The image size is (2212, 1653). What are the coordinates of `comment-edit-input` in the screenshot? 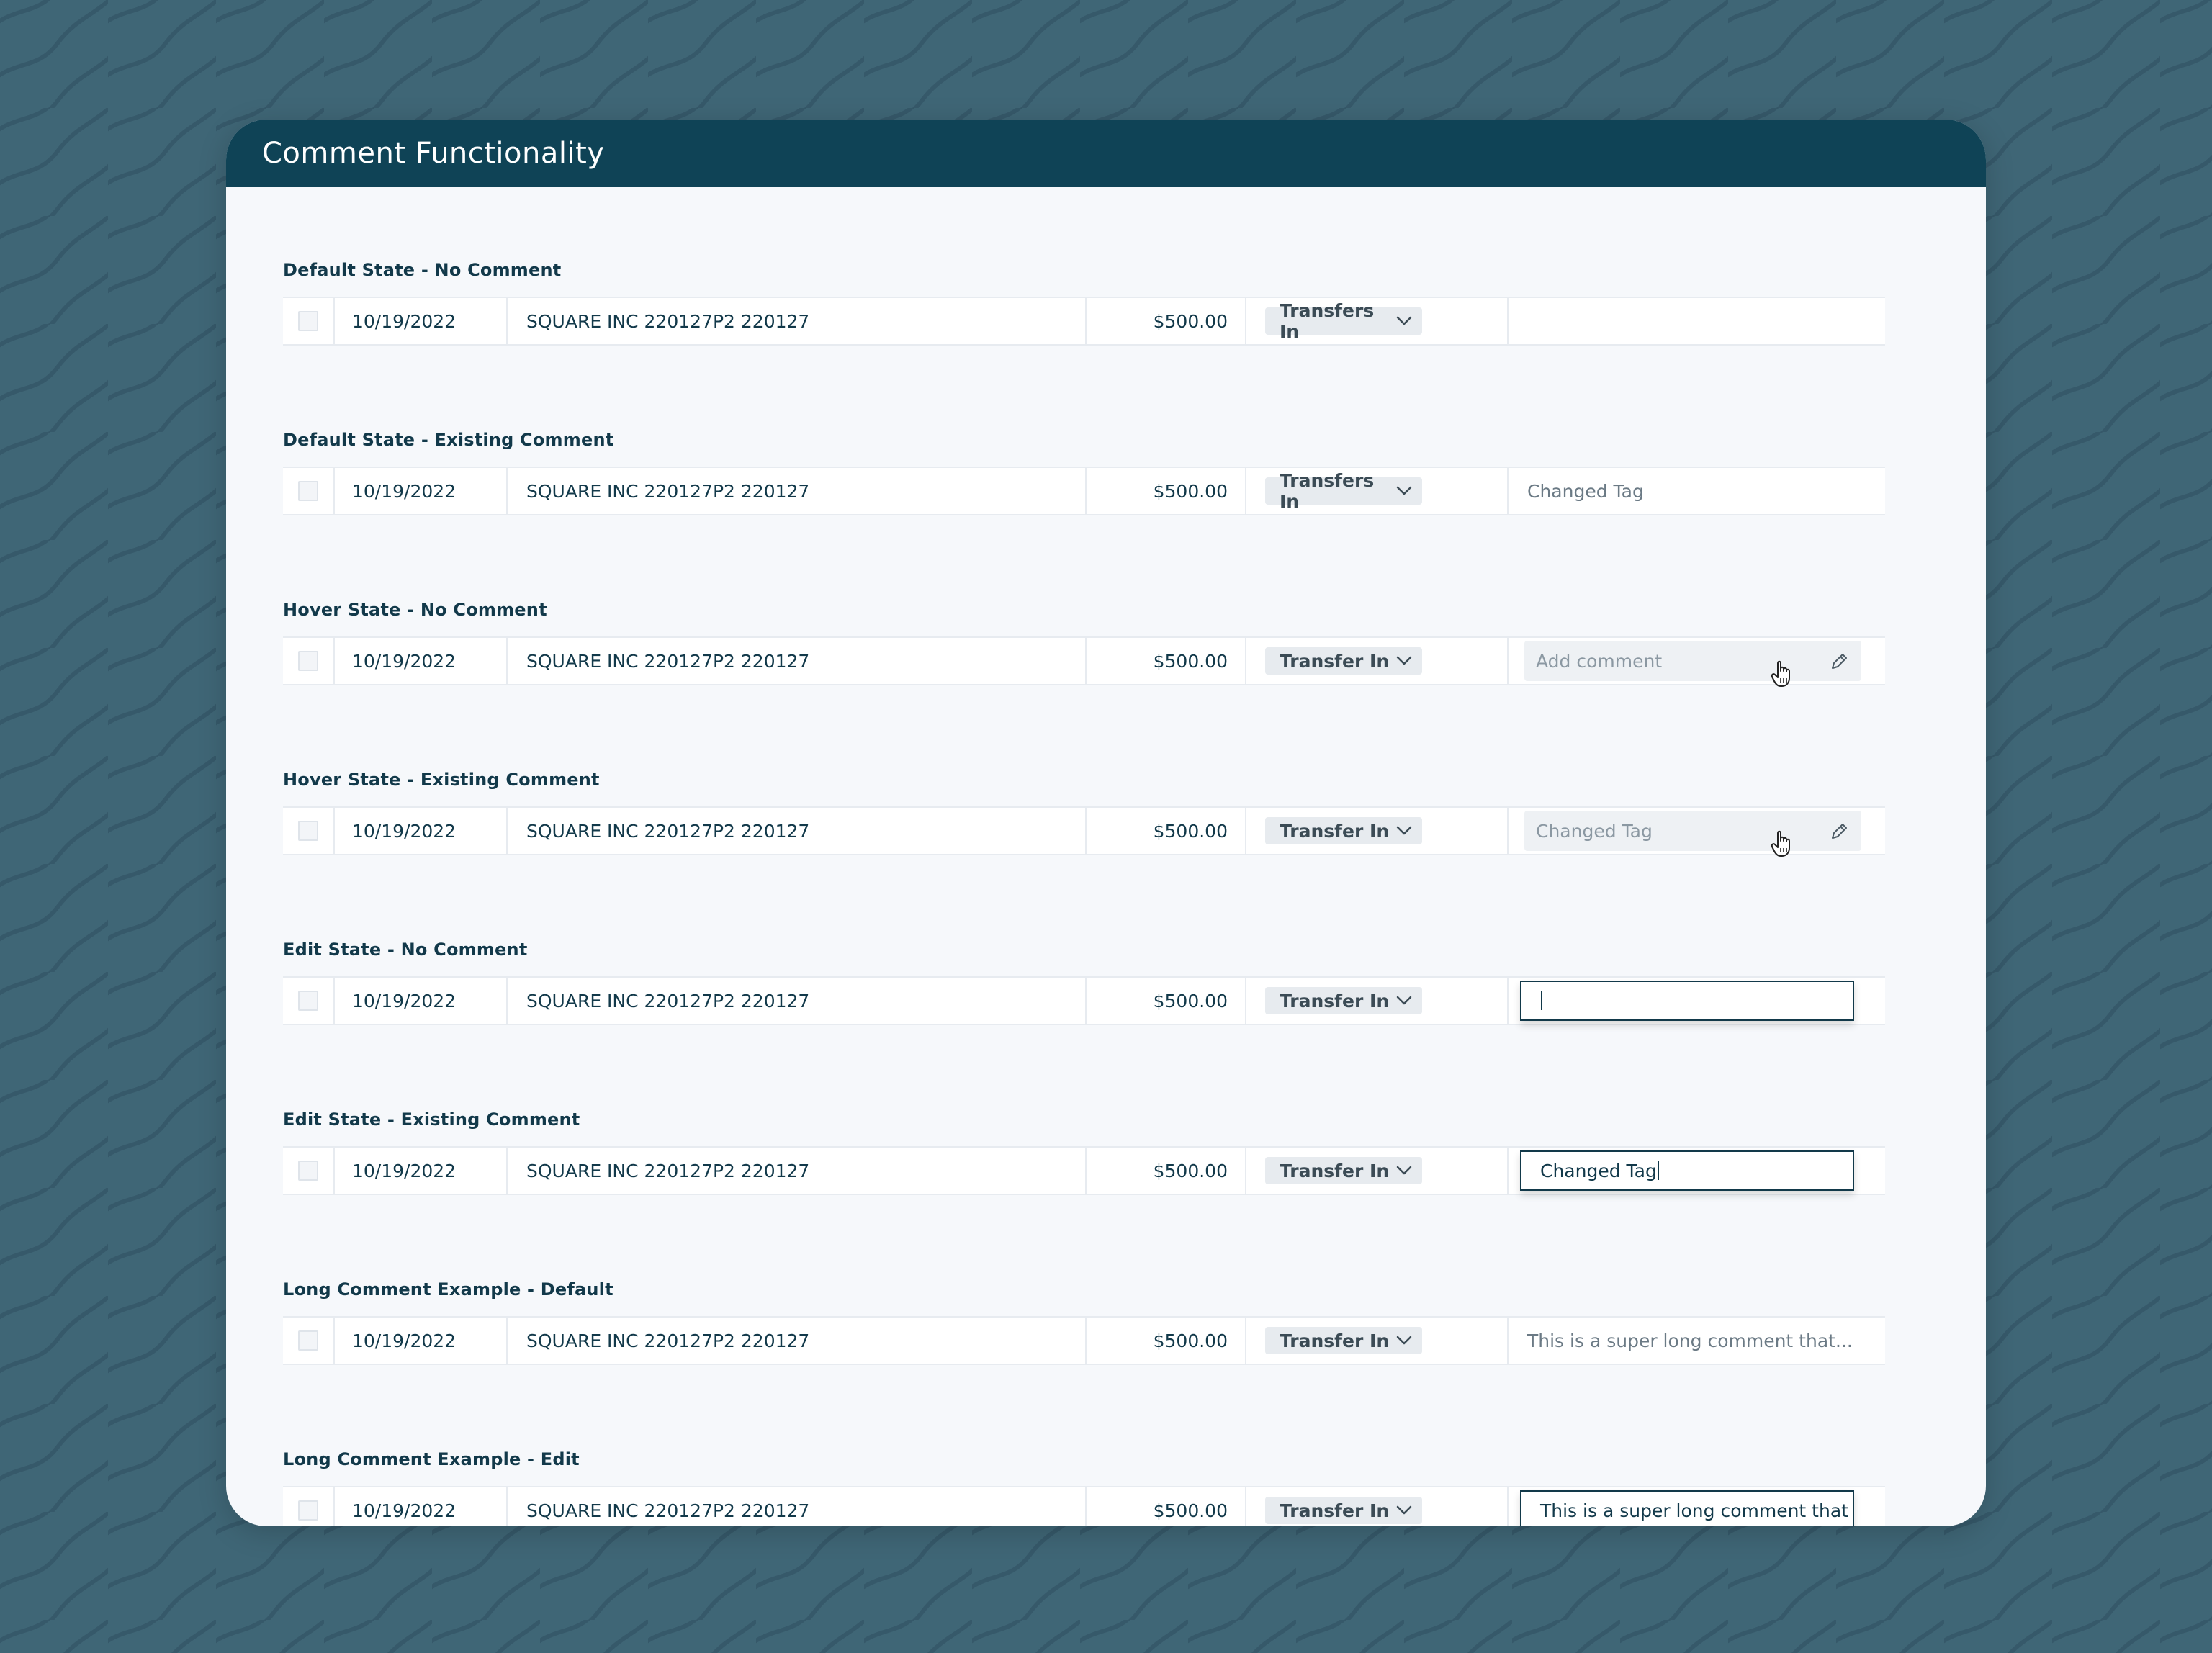 It's located at (1687, 1001).